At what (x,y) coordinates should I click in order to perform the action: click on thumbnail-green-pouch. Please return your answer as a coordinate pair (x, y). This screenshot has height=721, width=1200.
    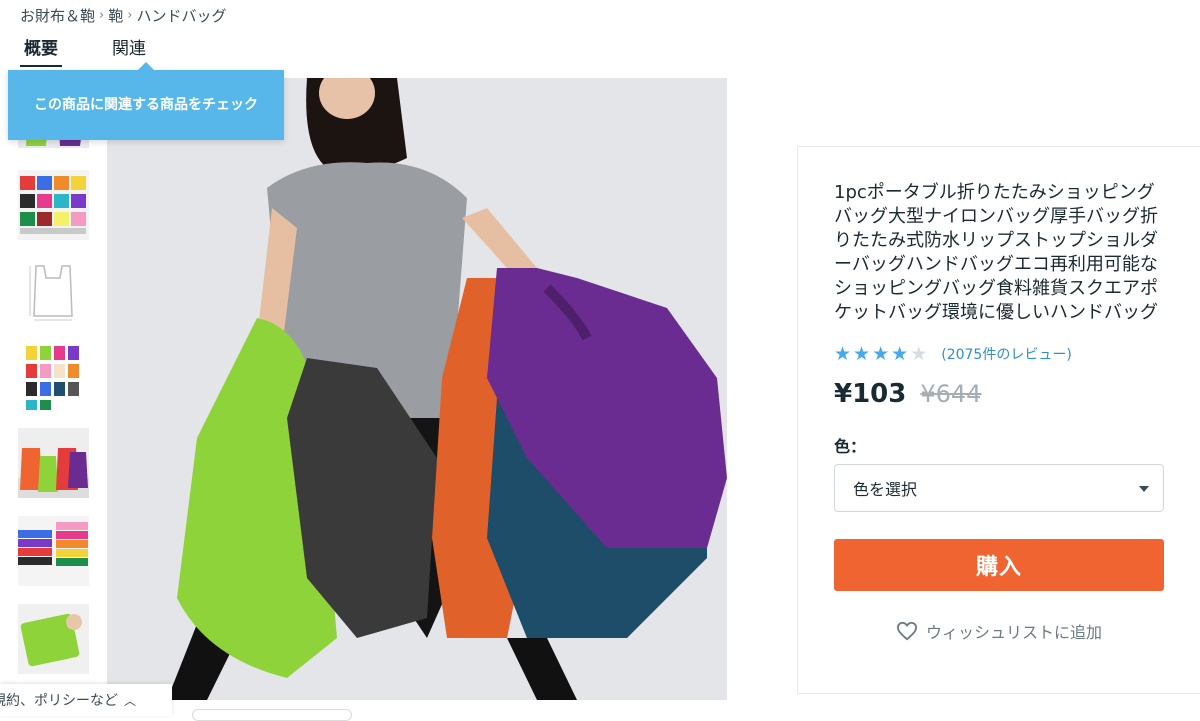
    Looking at the image, I should click on (53, 639).